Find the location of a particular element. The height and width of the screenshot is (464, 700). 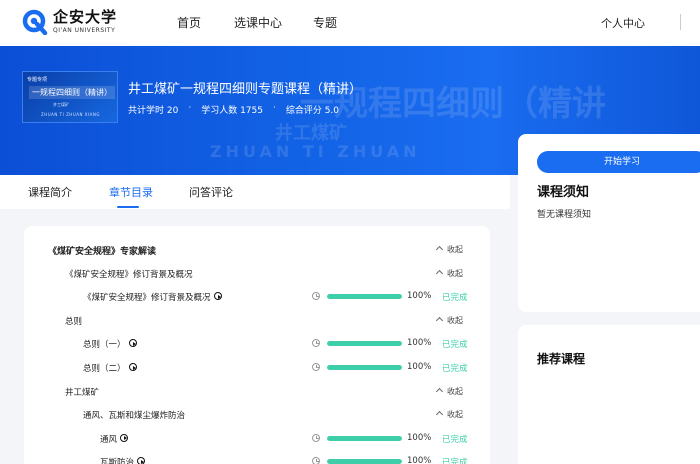

thumb-tag: 专题专项 is located at coordinates (37, 80).